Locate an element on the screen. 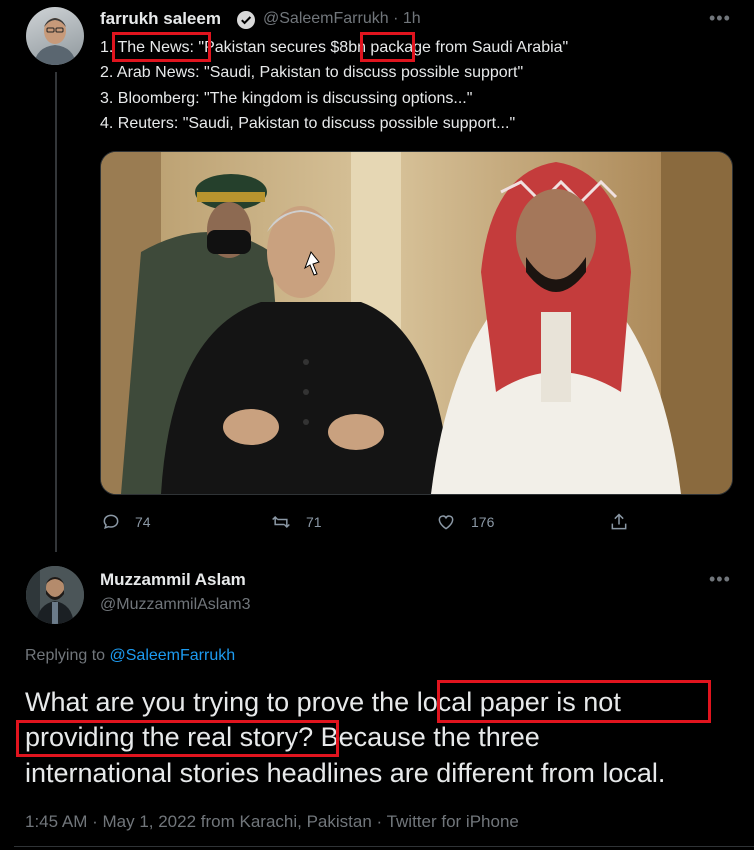 This screenshot has height=850, width=754. replying-to-prefix: Replying to is located at coordinates (67, 655).